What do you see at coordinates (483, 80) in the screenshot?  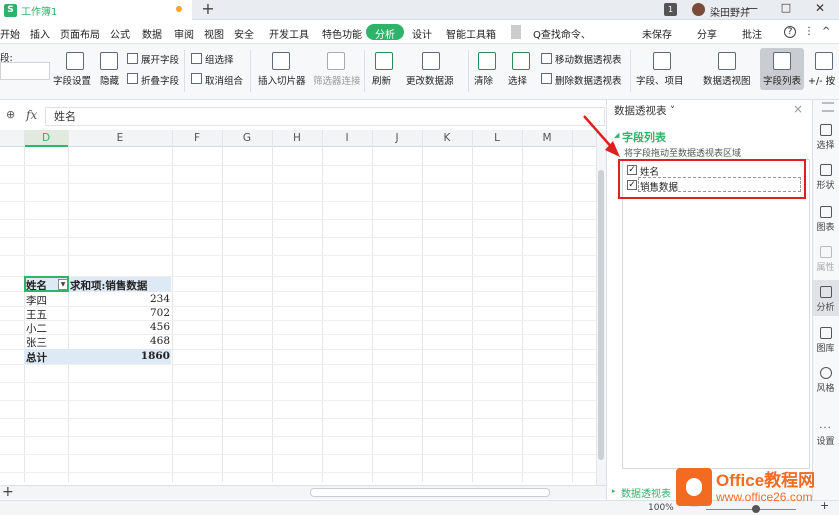 I see `clear-button: 清除` at bounding box center [483, 80].